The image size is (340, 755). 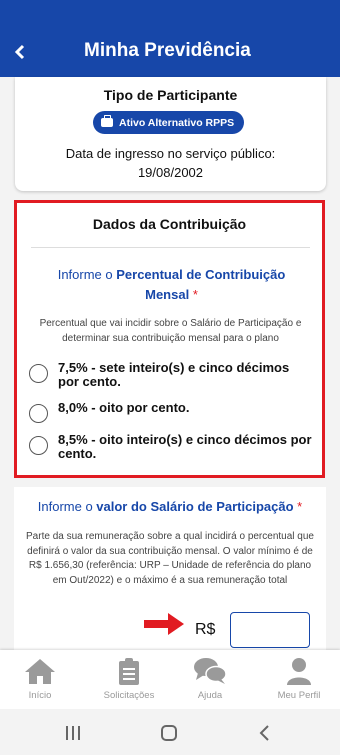 What do you see at coordinates (129, 671) in the screenshot?
I see `clipboard-icon` at bounding box center [129, 671].